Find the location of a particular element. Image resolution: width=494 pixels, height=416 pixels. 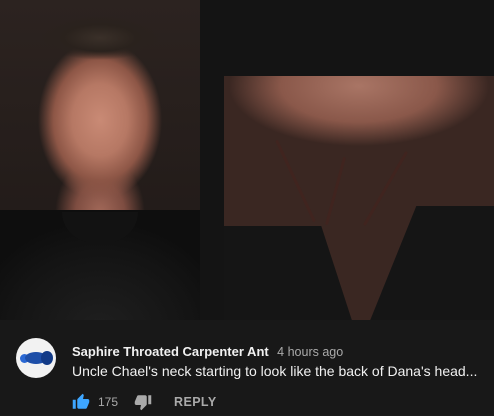

reply-button: REPLY is located at coordinates (195, 402).